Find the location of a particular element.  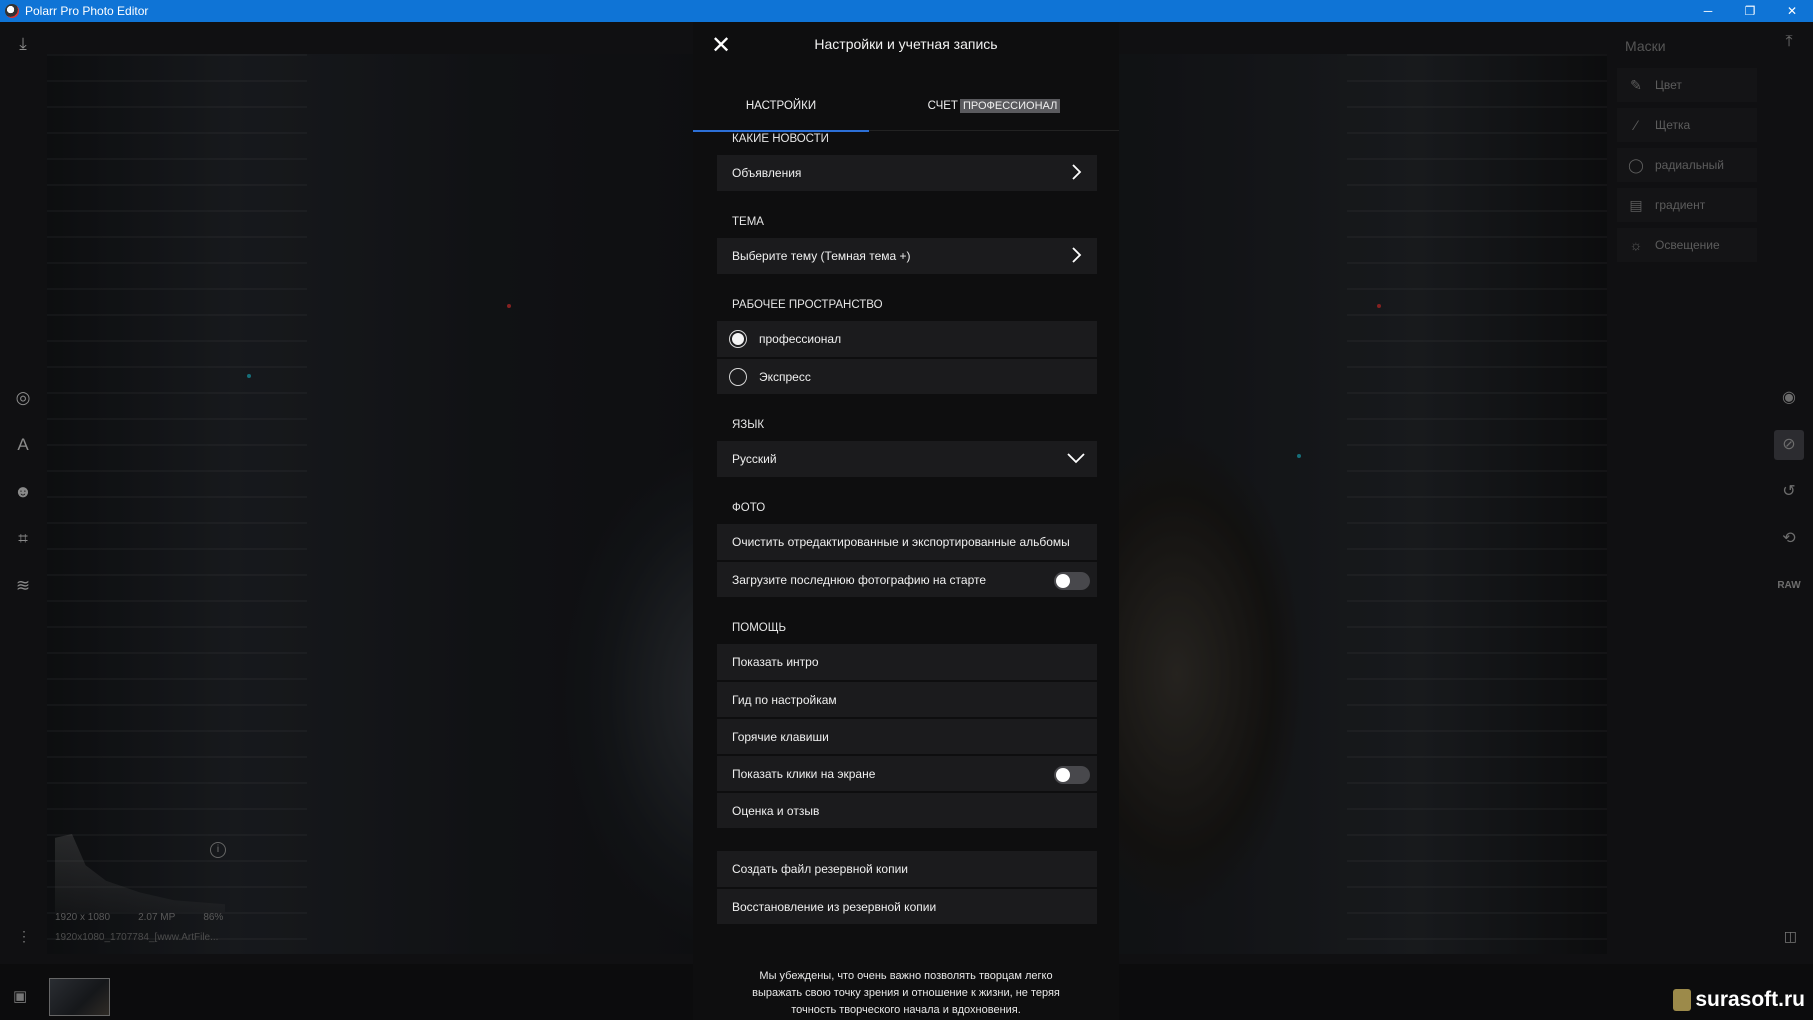

close-window-button: ✕ is located at coordinates (1792, 11).